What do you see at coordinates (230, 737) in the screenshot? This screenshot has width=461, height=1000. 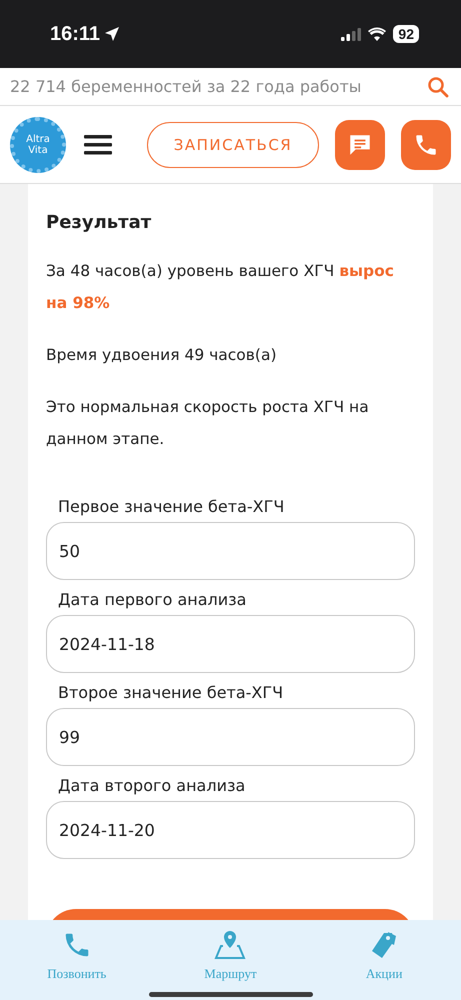 I see `input-field: 99` at bounding box center [230, 737].